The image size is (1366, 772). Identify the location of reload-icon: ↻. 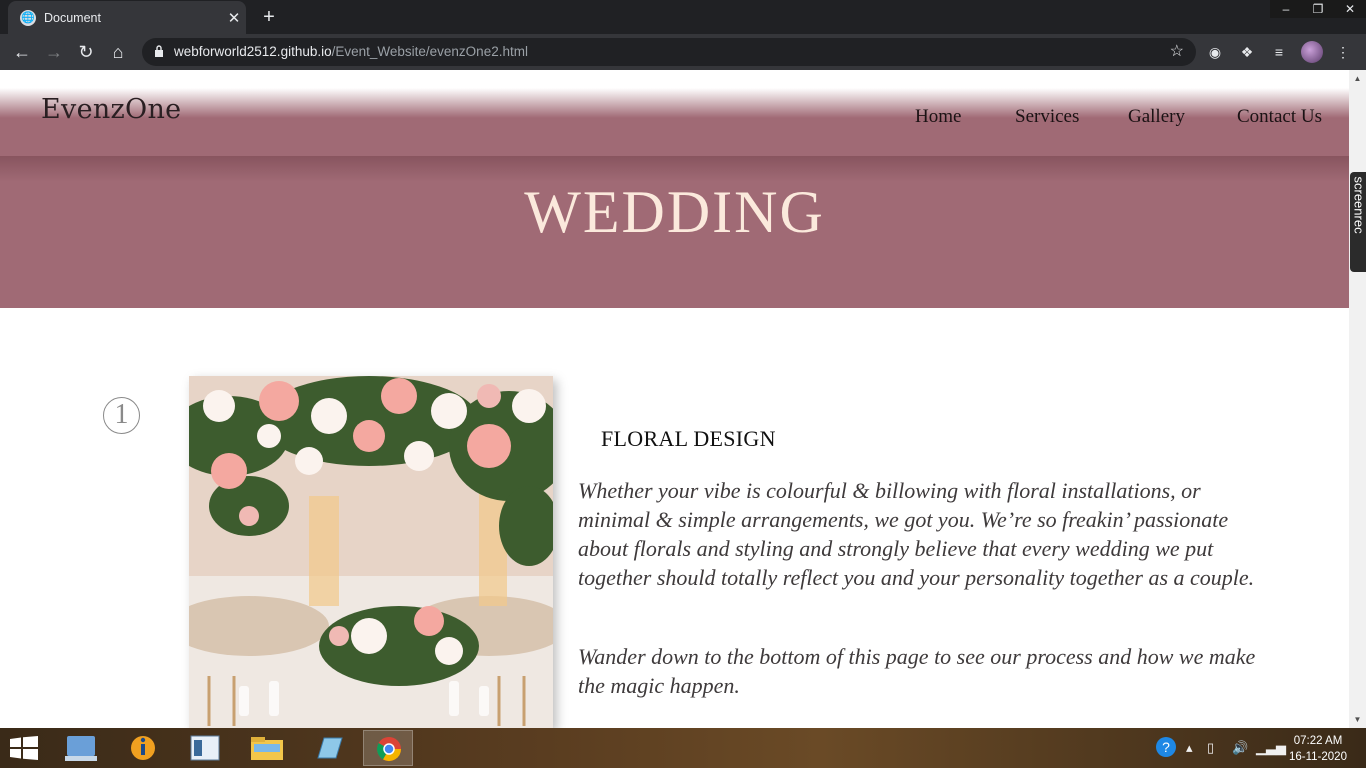
(86, 52).